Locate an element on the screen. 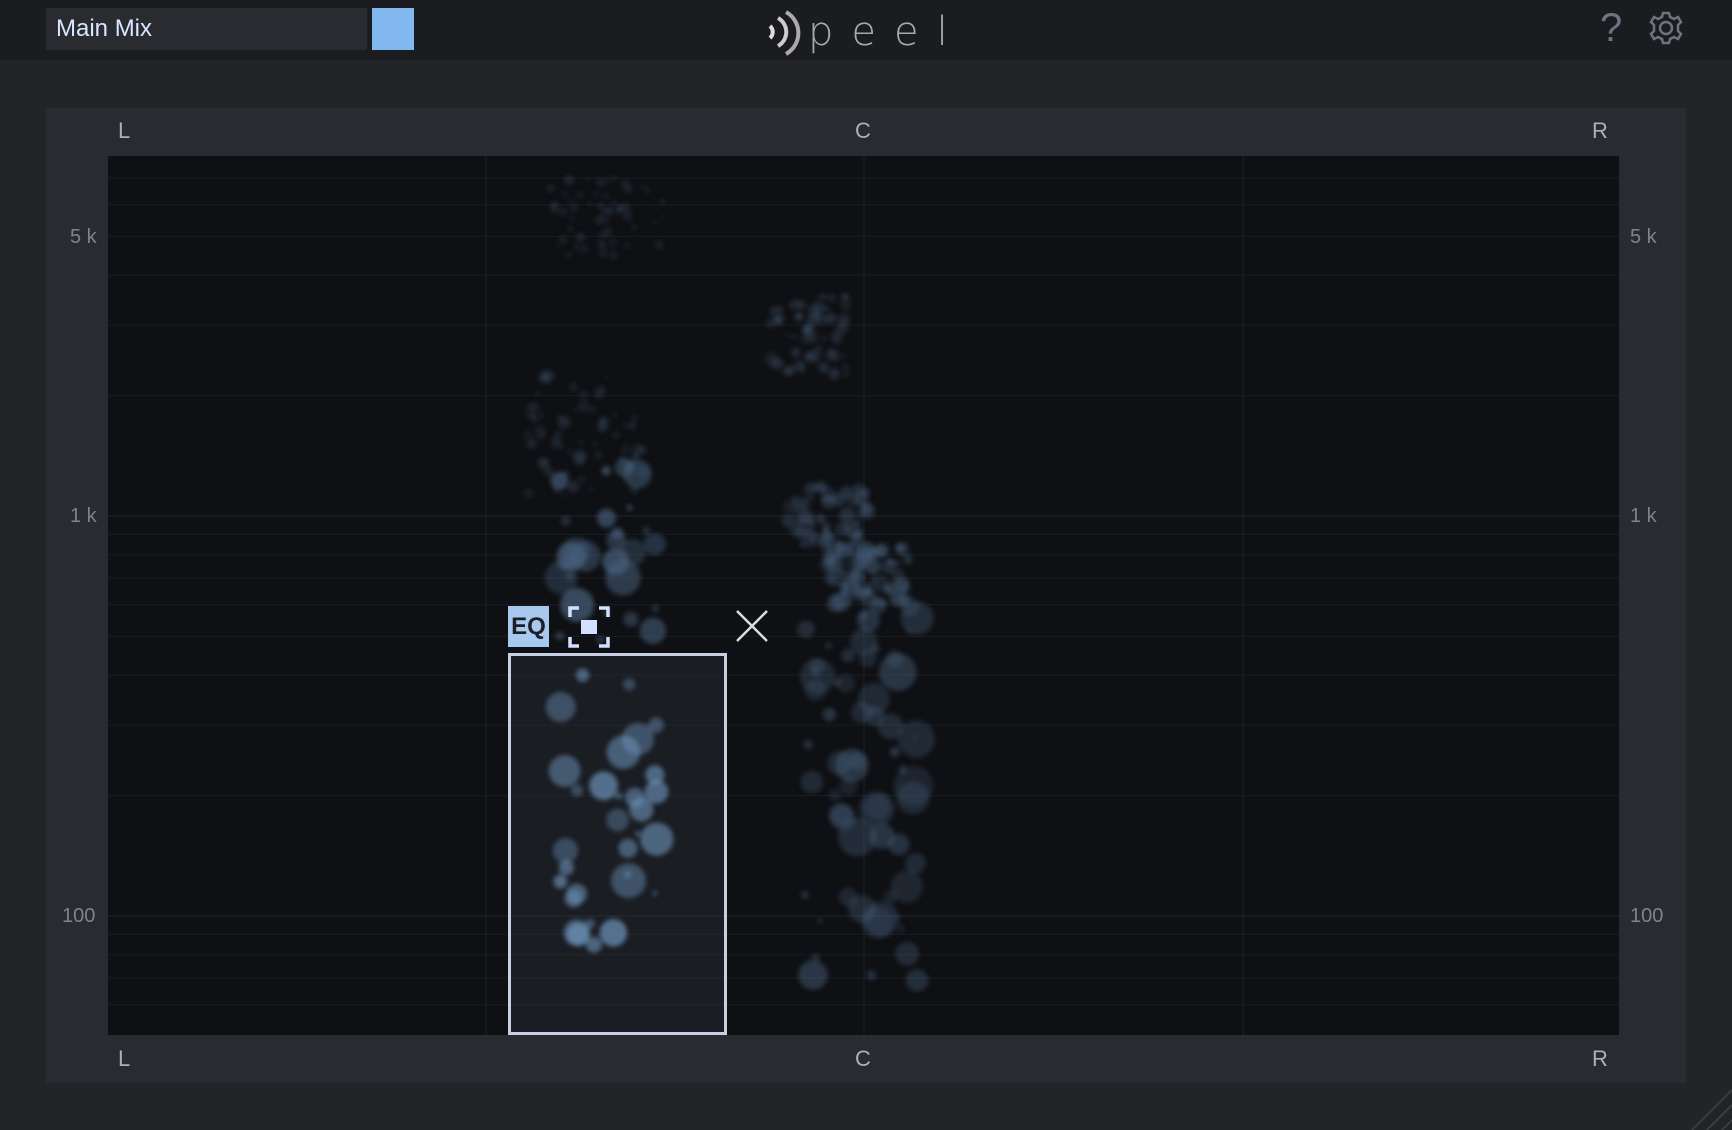 This screenshot has height=1130, width=1732. freq-label-5k-right: 5 k is located at coordinates (1643, 237).